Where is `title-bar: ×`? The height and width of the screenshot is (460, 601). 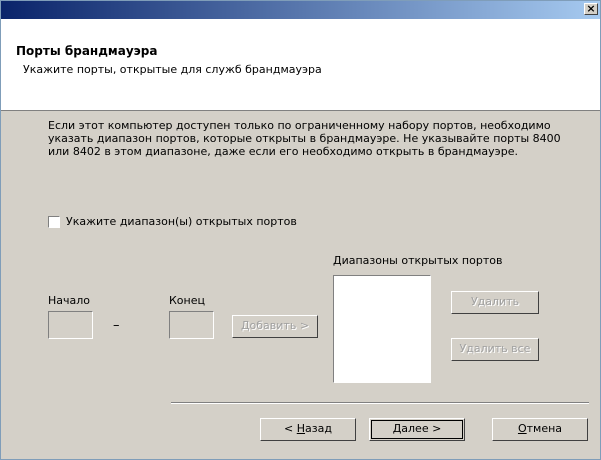
title-bar: × is located at coordinates (300, 10).